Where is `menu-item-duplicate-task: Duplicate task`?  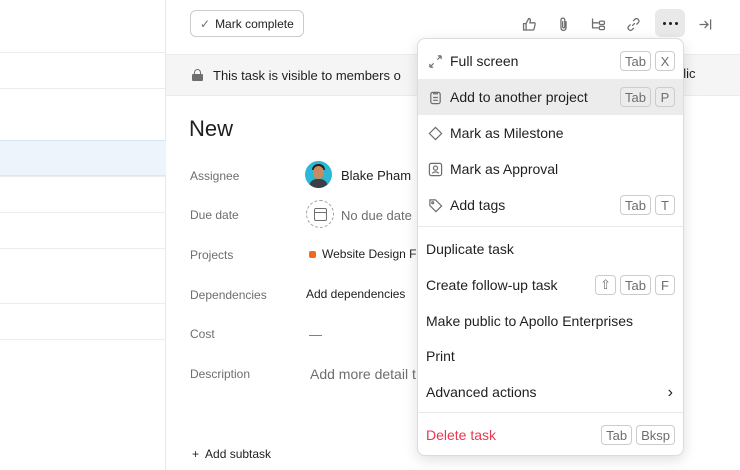
menu-item-duplicate-task: Duplicate task is located at coordinates (550, 249).